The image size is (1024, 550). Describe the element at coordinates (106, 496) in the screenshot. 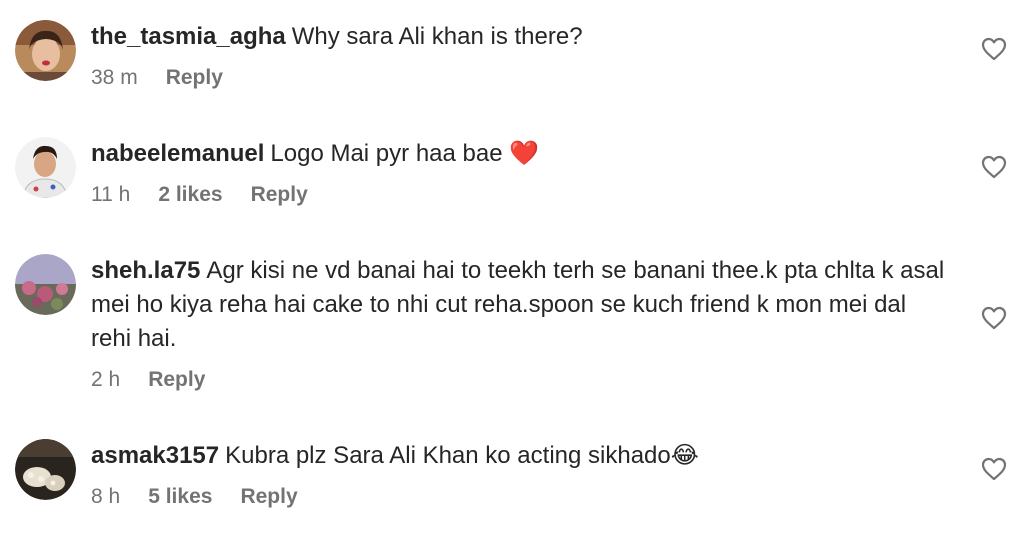

I see `comment-time: 8 h` at that location.